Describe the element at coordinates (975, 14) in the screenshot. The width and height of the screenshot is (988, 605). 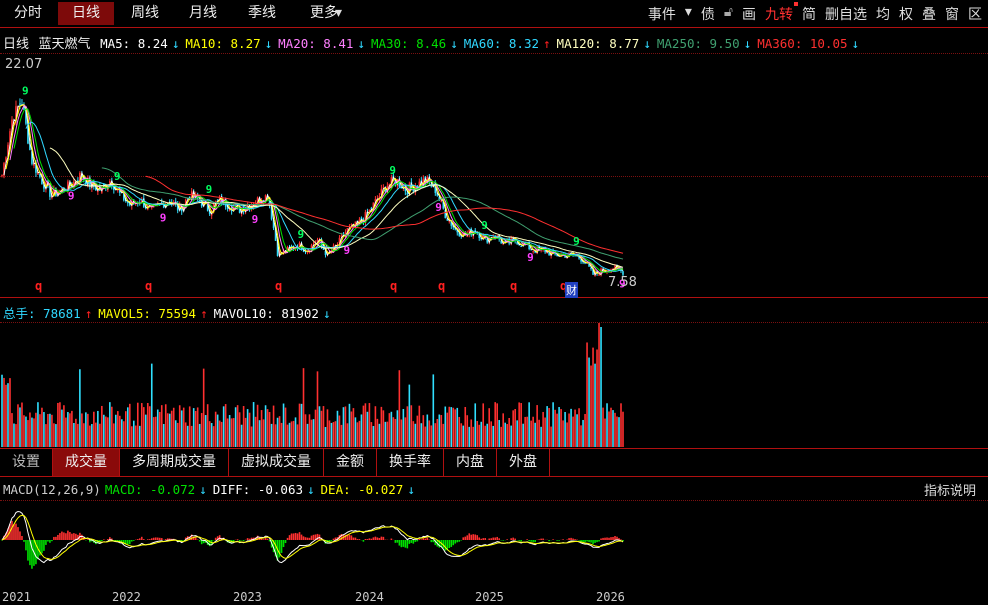
I see `menu-item-10: 区` at that location.